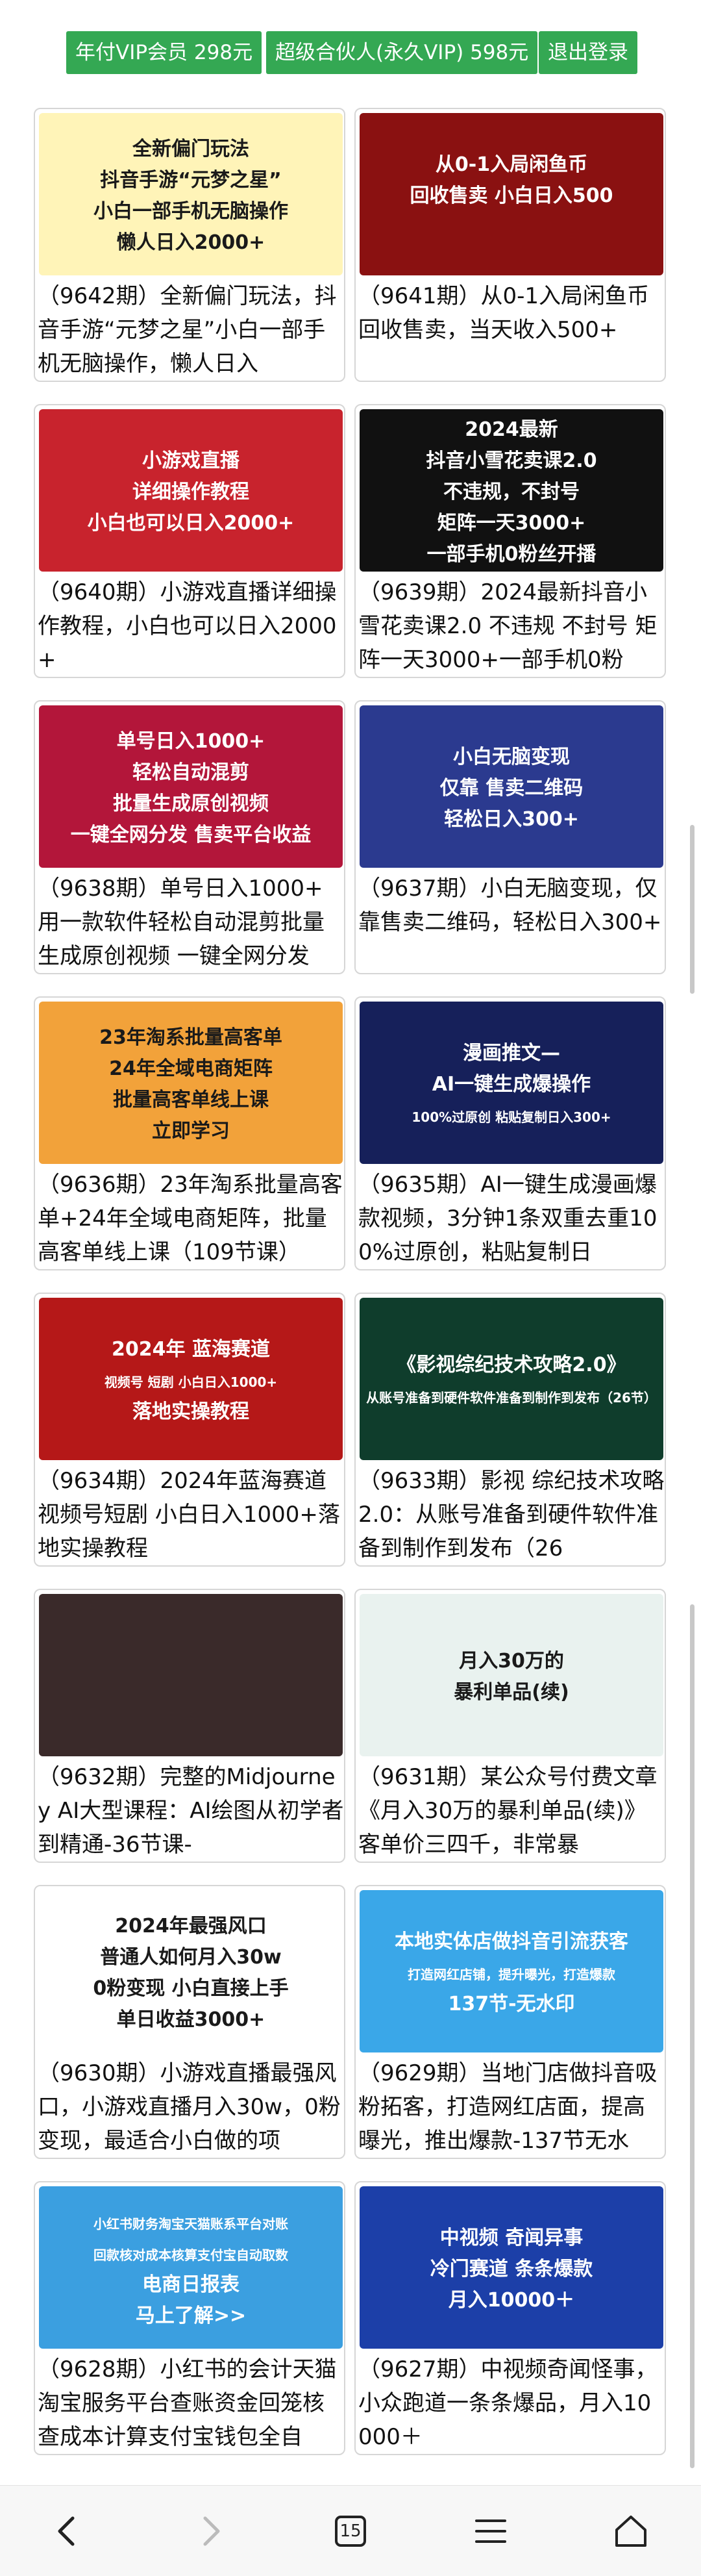  I want to click on thumbnail-text: 24年全域电商矩阵, so click(191, 1068).